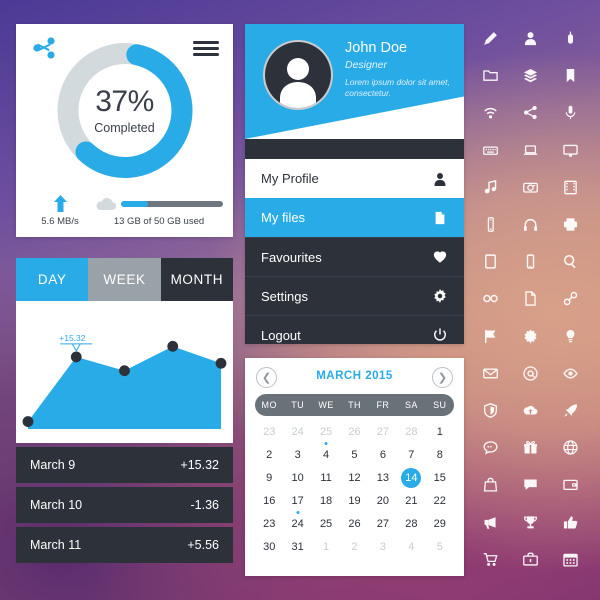  What do you see at coordinates (440, 523) in the screenshot?
I see `calendar-day: 29` at bounding box center [440, 523].